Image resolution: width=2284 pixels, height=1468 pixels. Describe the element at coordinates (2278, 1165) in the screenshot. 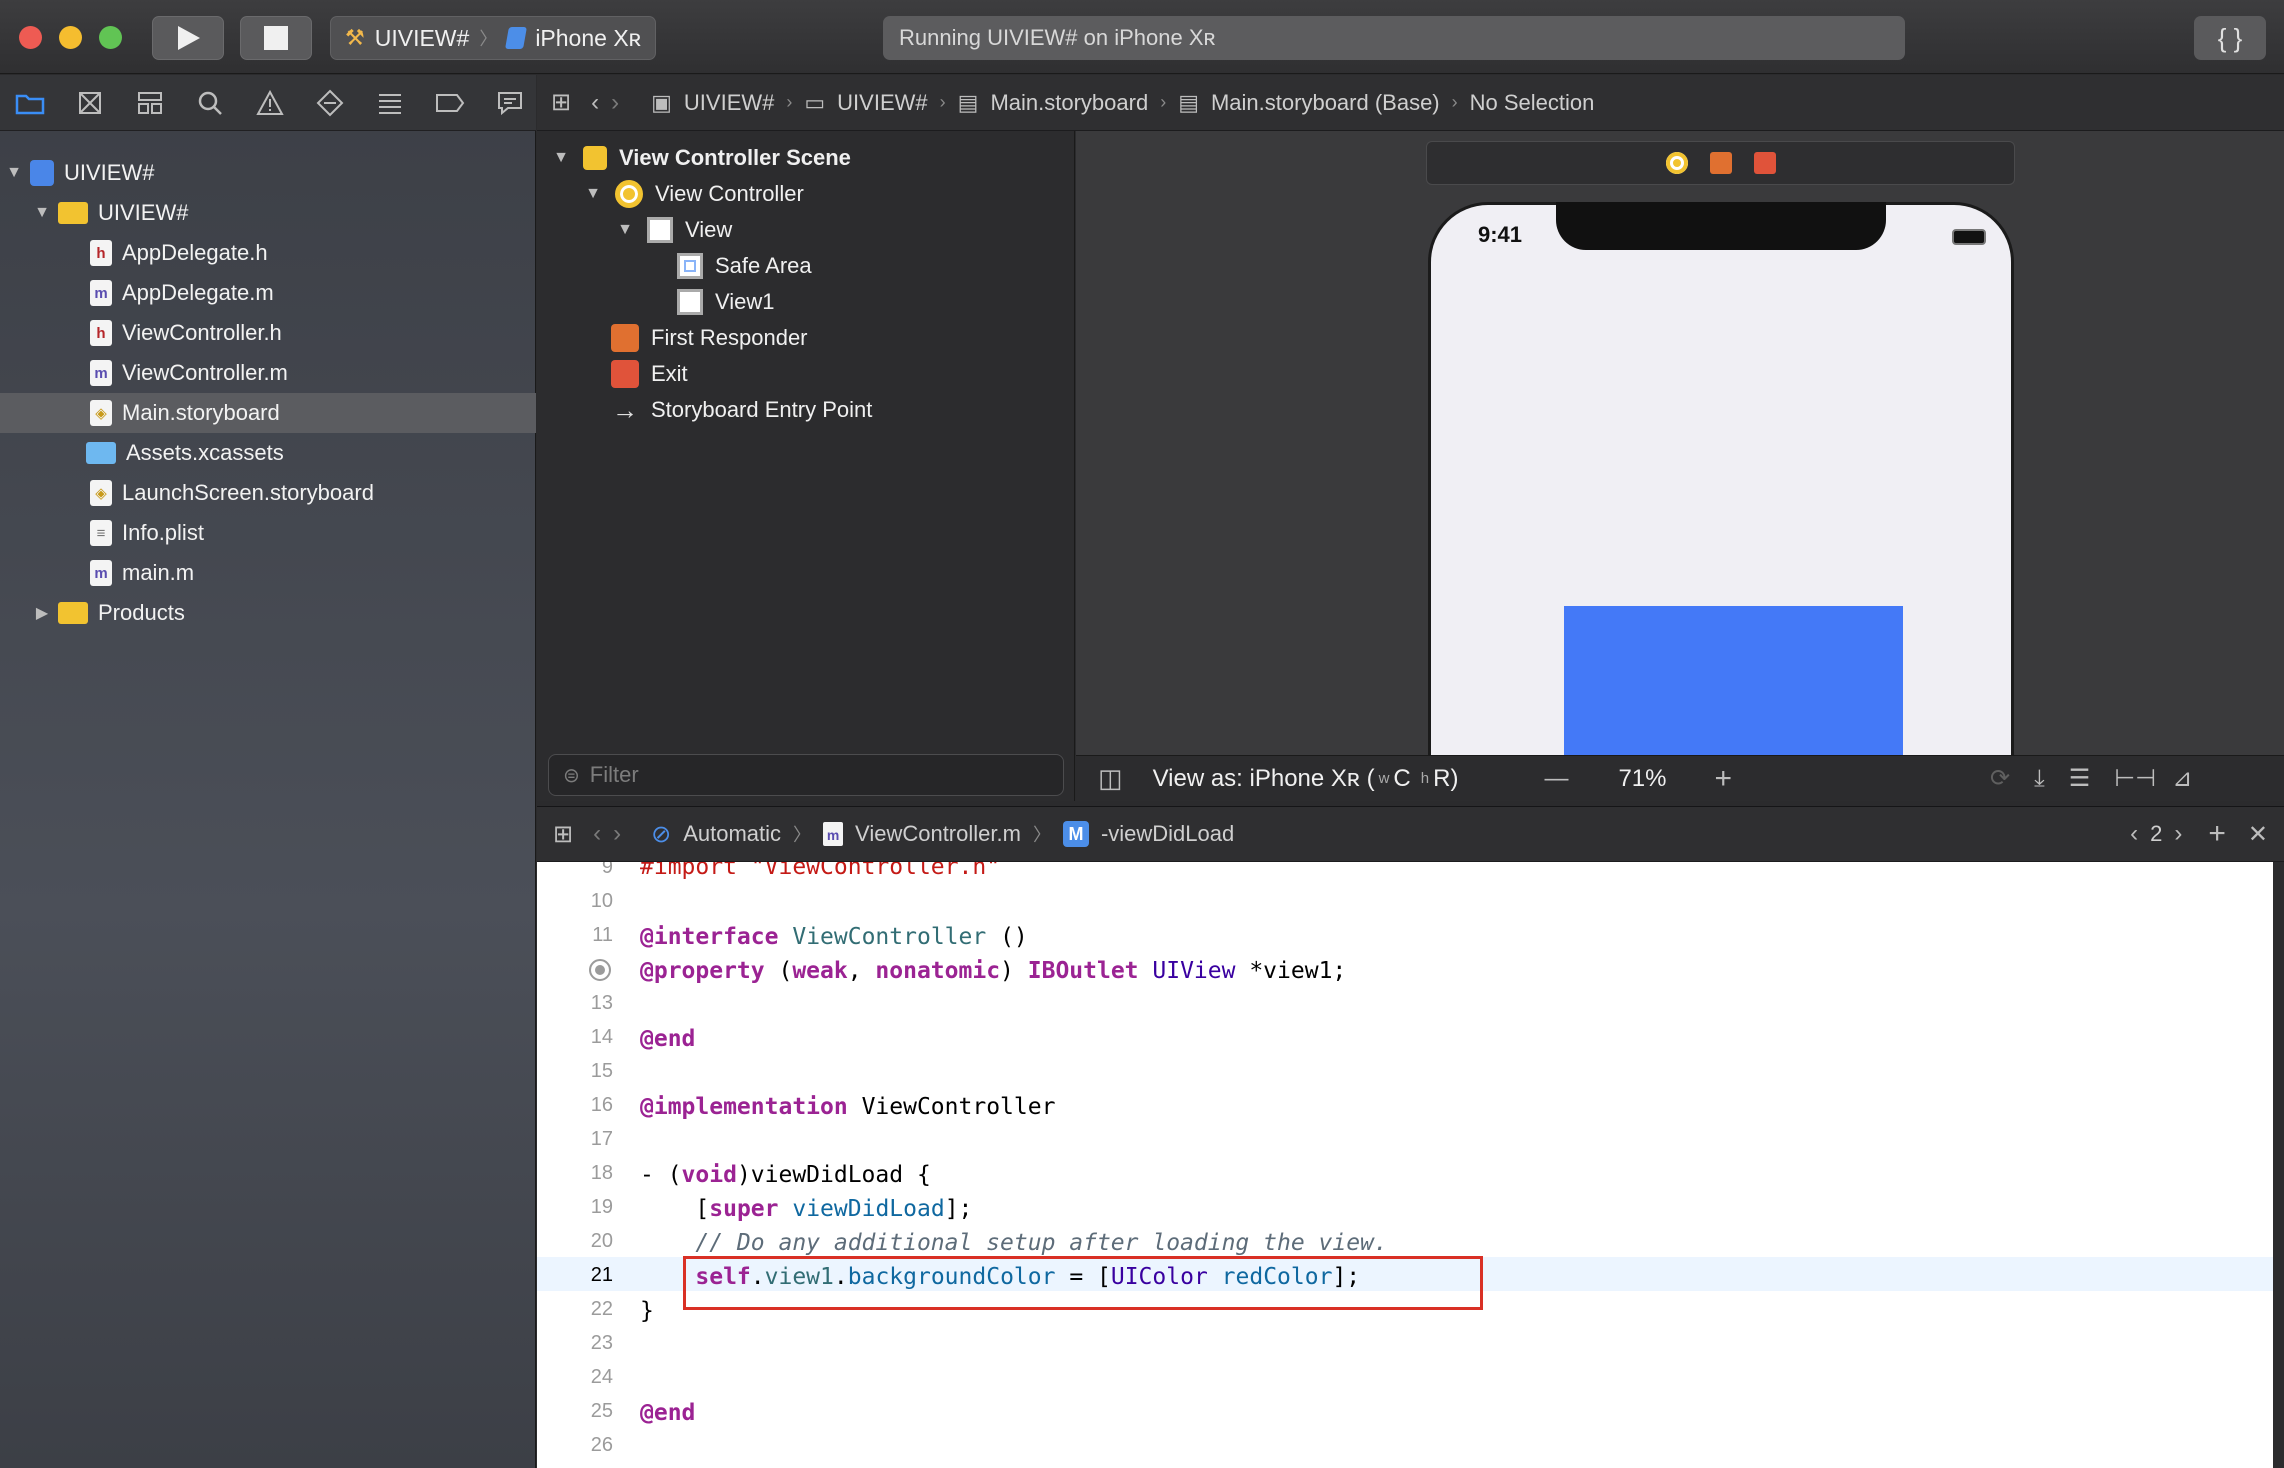

I see `editor-scroll-edge` at that location.